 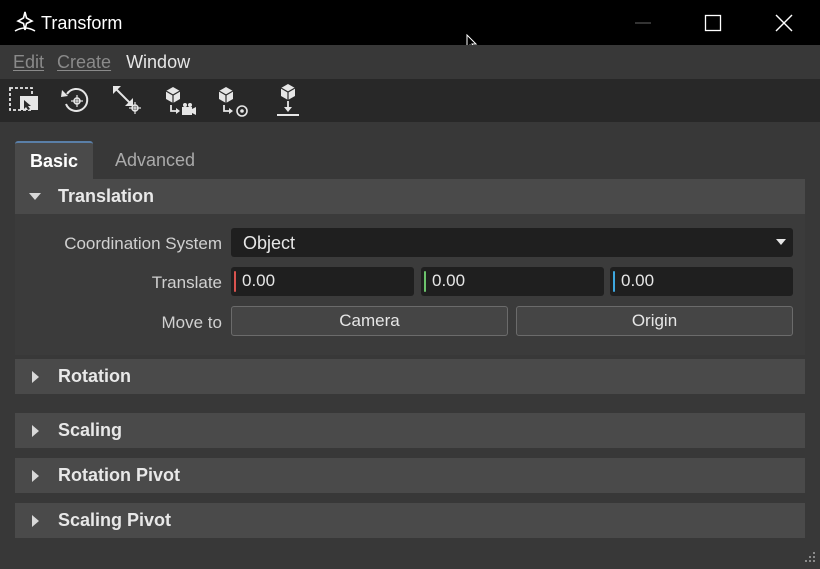 I want to click on section-rotation-header: Rotation, so click(x=410, y=376).